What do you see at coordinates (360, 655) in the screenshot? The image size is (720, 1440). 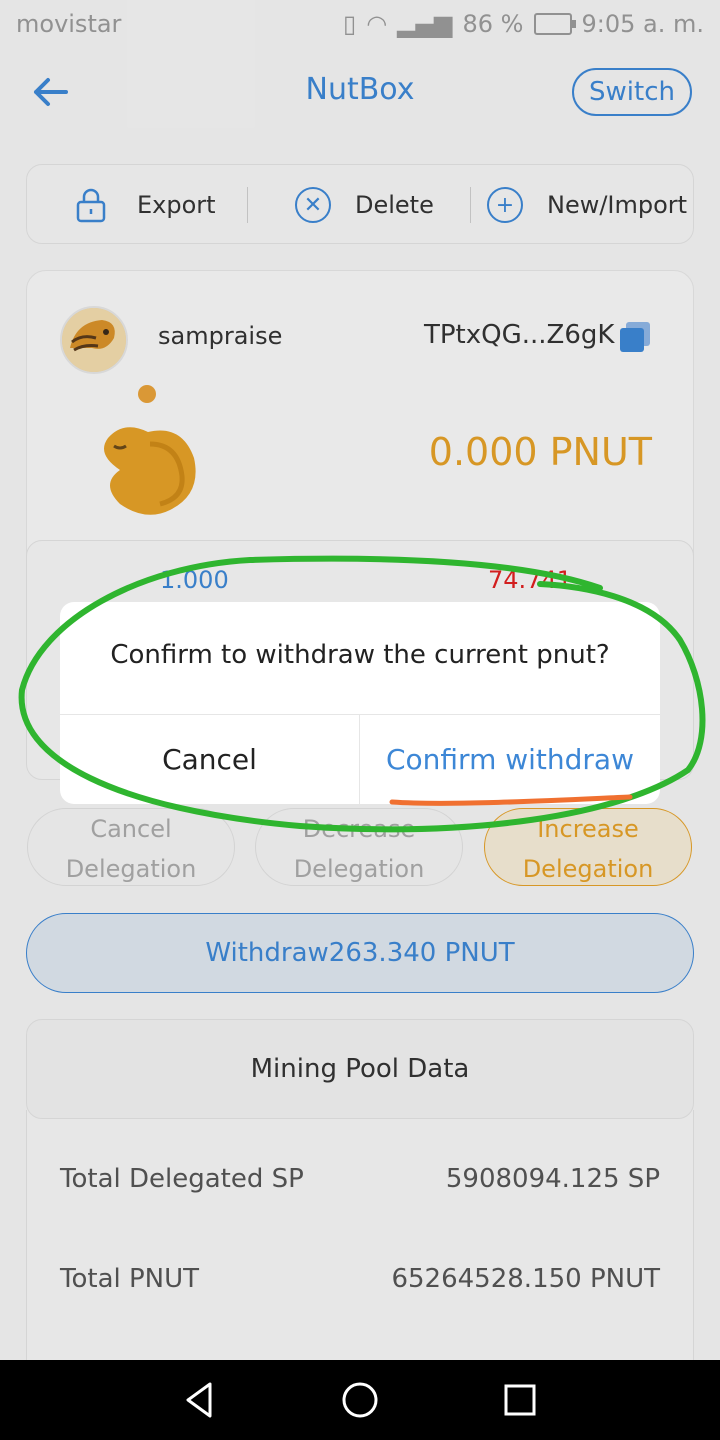 I see `dialog-message: Confirm to withdraw the current pnut?` at bounding box center [360, 655].